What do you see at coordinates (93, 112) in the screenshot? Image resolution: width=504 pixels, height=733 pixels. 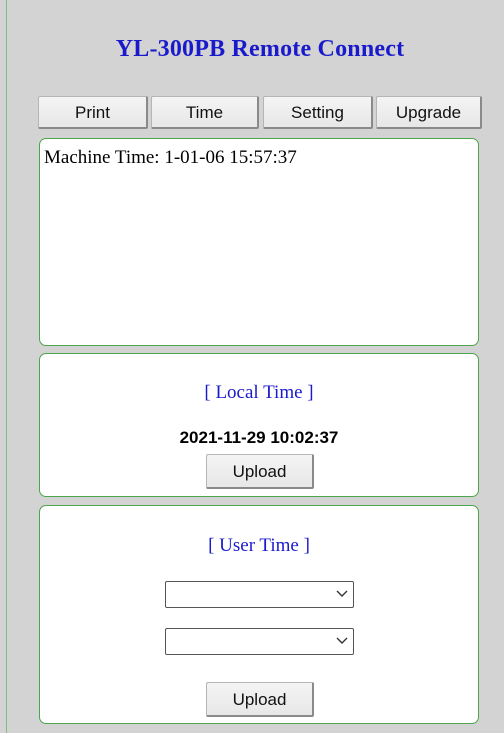 I see `print-button: Print` at bounding box center [93, 112].